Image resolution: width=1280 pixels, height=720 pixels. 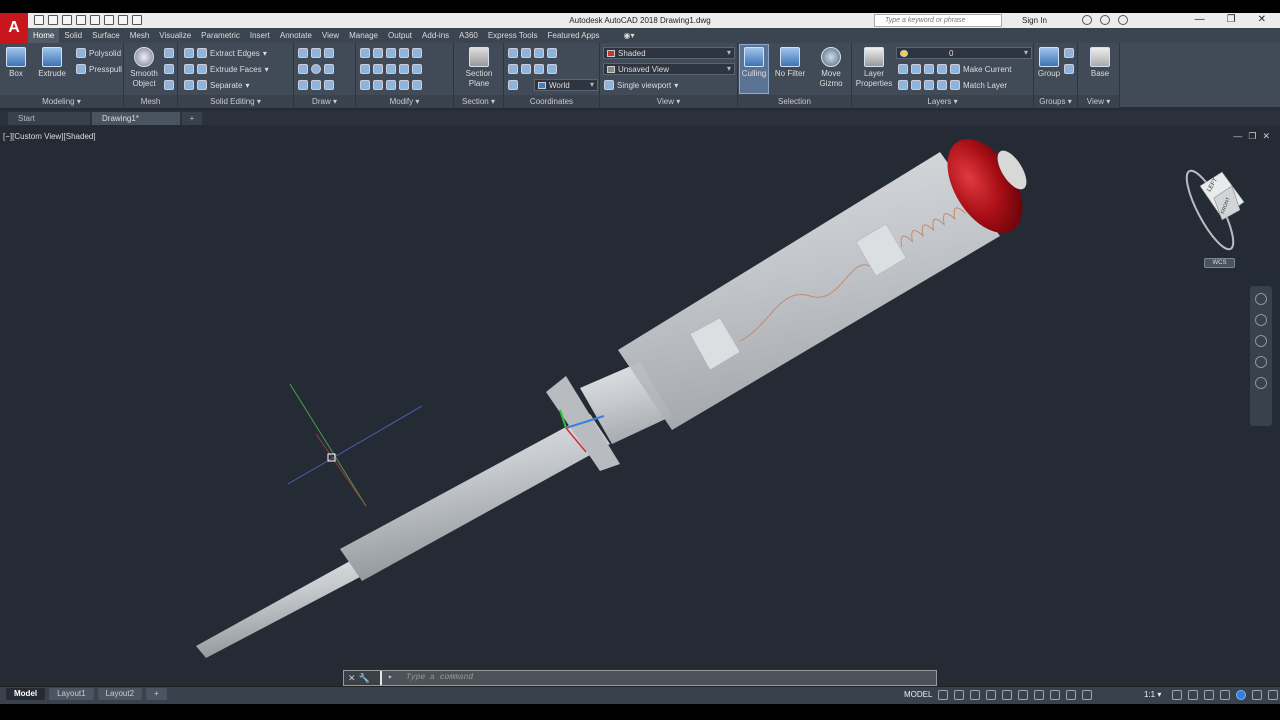 What do you see at coordinates (365, 53) in the screenshot?
I see `move-icon` at bounding box center [365, 53].